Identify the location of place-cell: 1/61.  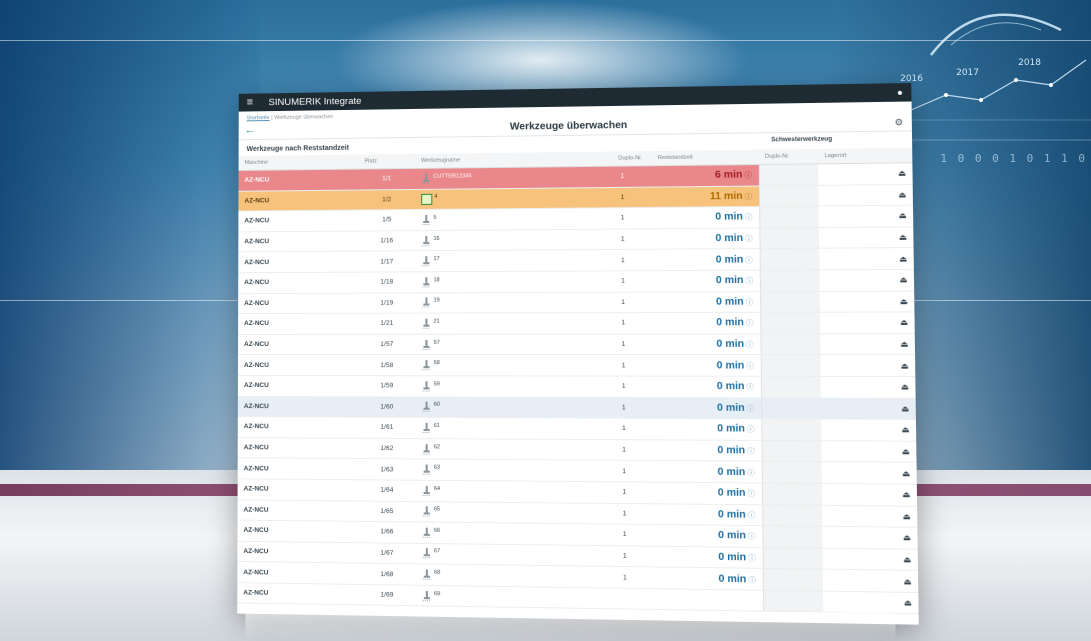
(387, 428).